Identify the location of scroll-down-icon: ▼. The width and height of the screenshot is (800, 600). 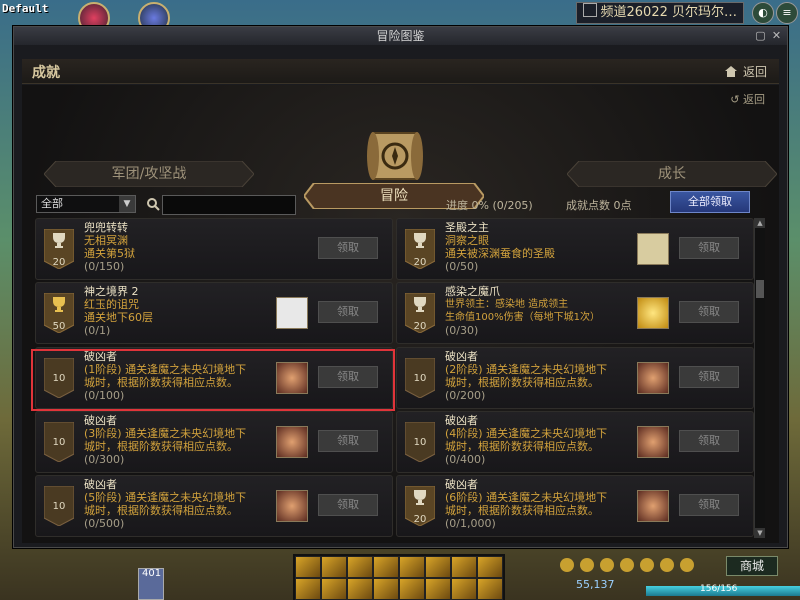
(760, 533).